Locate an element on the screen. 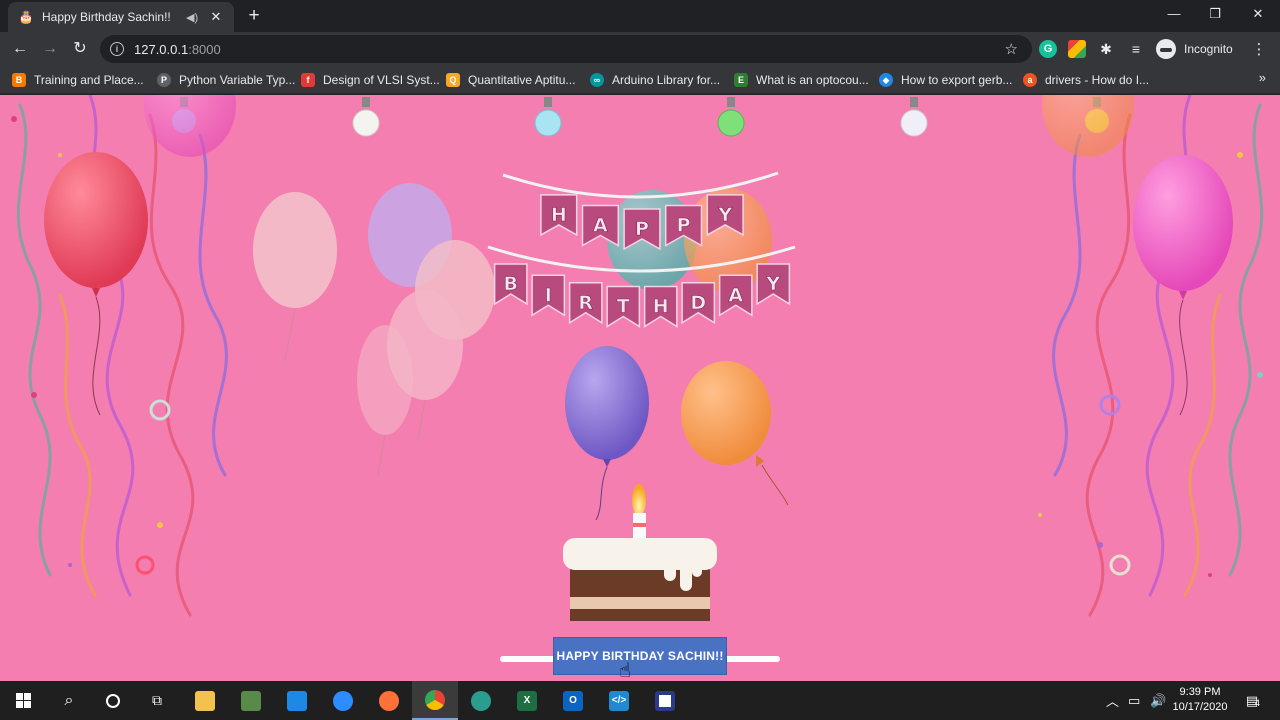 The image size is (1280, 720). task-view-icon: ⧉ is located at coordinates (157, 700).